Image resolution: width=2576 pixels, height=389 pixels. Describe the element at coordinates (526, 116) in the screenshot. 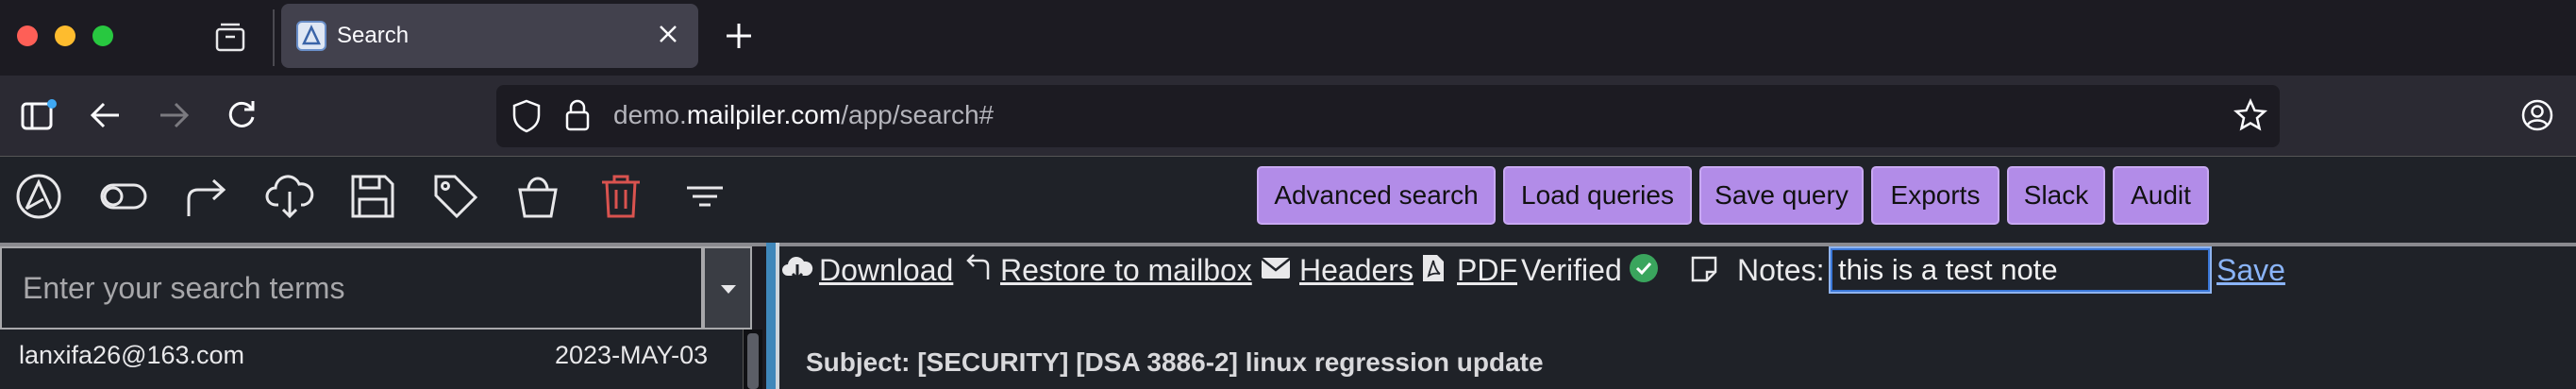

I see `shield-icon` at that location.